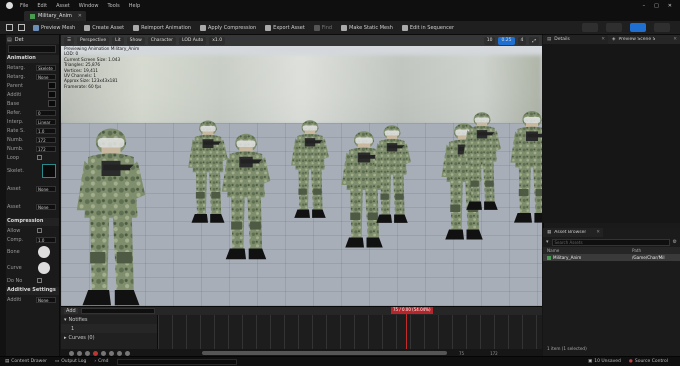 The width and height of the screenshot is (680, 366). What do you see at coordinates (610, 242) in the screenshot?
I see `asset-search-input: Search Assets` at bounding box center [610, 242].